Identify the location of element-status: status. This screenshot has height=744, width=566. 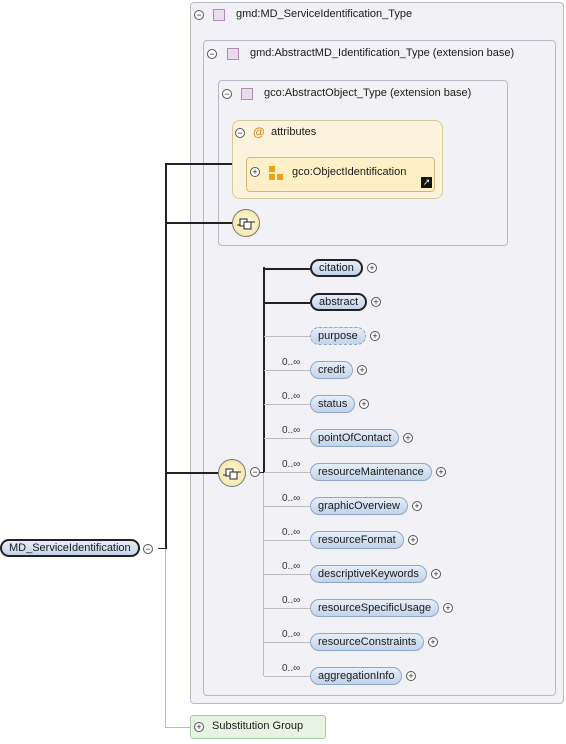
(333, 404).